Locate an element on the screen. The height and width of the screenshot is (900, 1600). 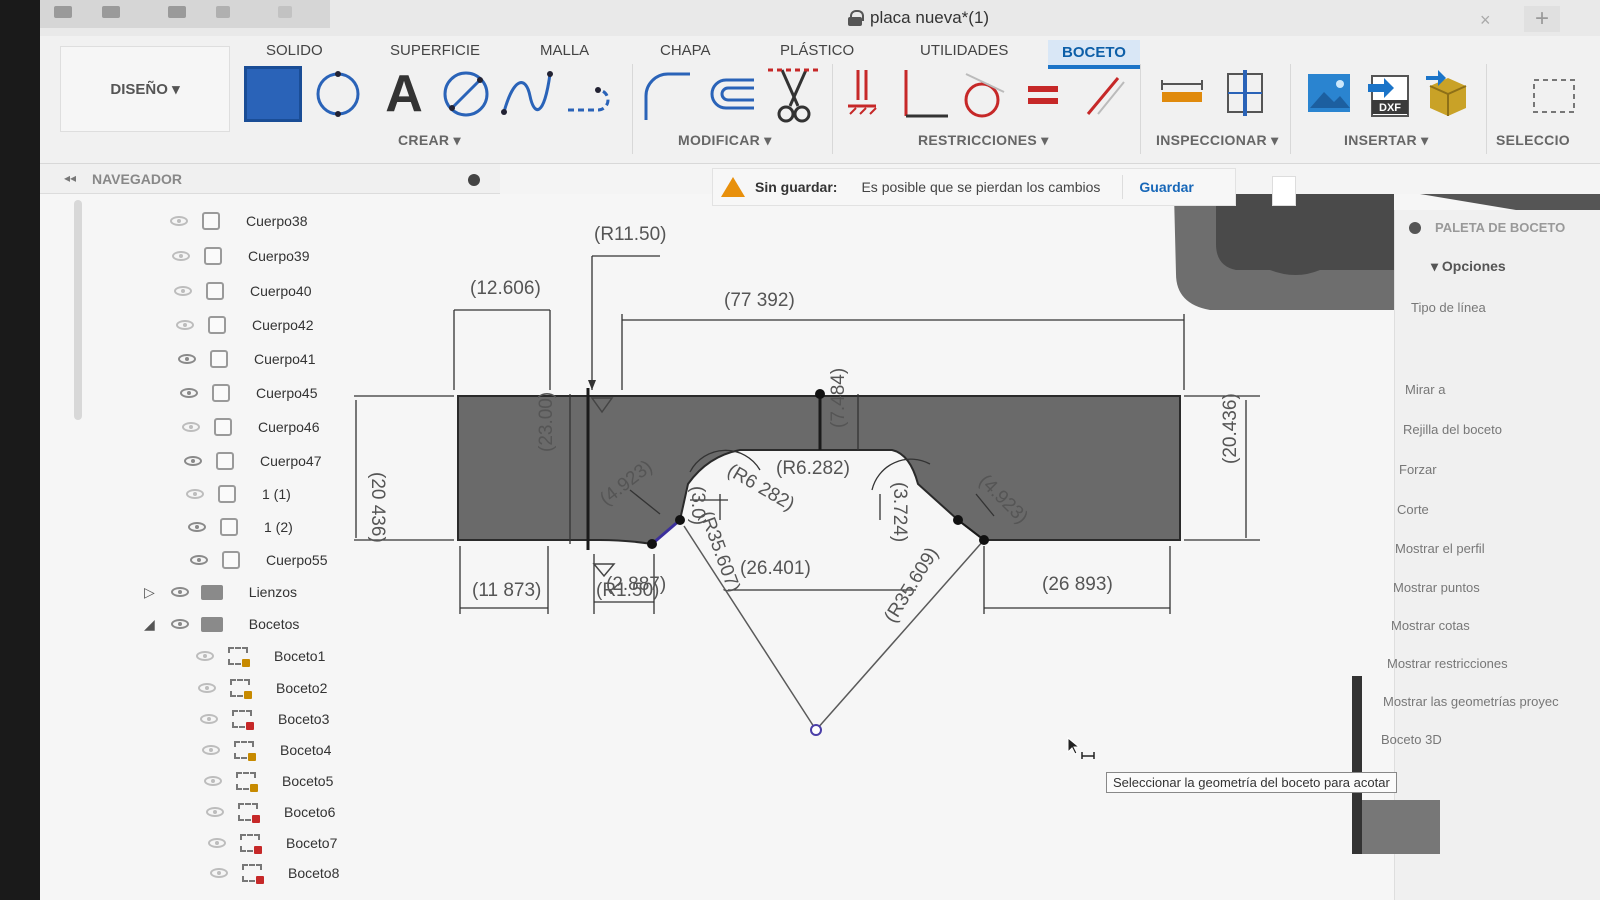
navigator-folder: ◢ Bocetos is located at coordinates (221, 624).